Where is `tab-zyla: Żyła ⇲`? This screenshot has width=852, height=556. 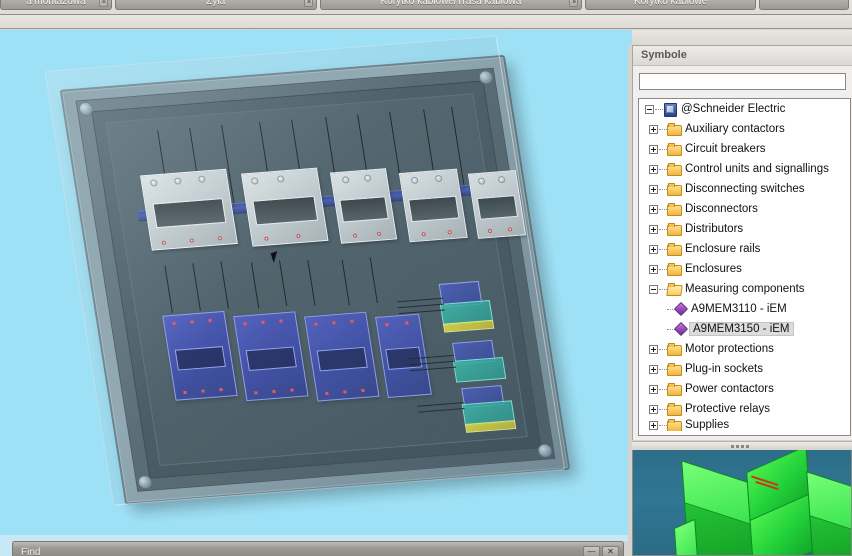 tab-zyla: Żyła ⇲ is located at coordinates (215, 5).